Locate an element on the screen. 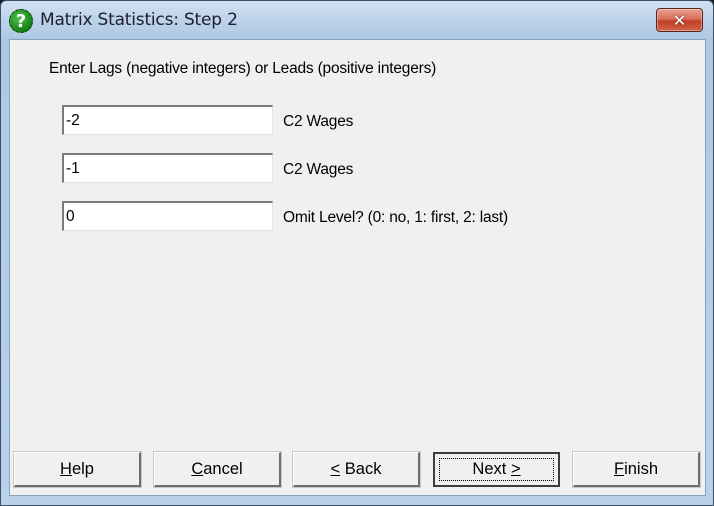  cancel-button: Cancel is located at coordinates (217, 469).